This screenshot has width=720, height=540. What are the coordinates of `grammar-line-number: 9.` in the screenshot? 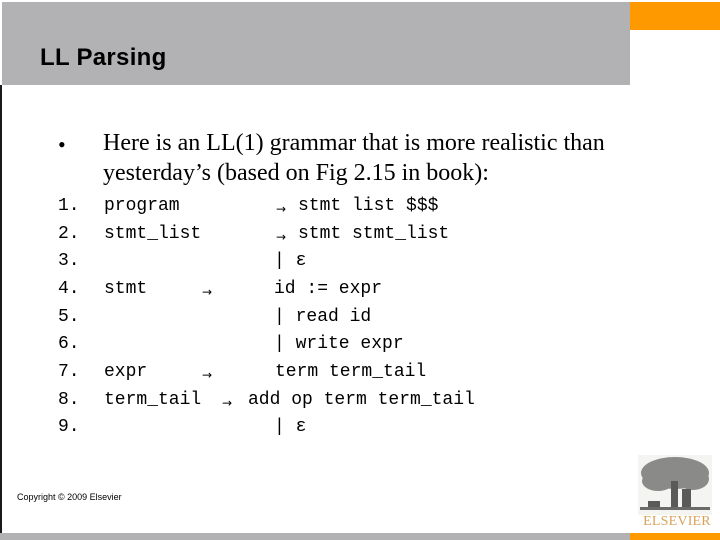 It's located at (69, 427).